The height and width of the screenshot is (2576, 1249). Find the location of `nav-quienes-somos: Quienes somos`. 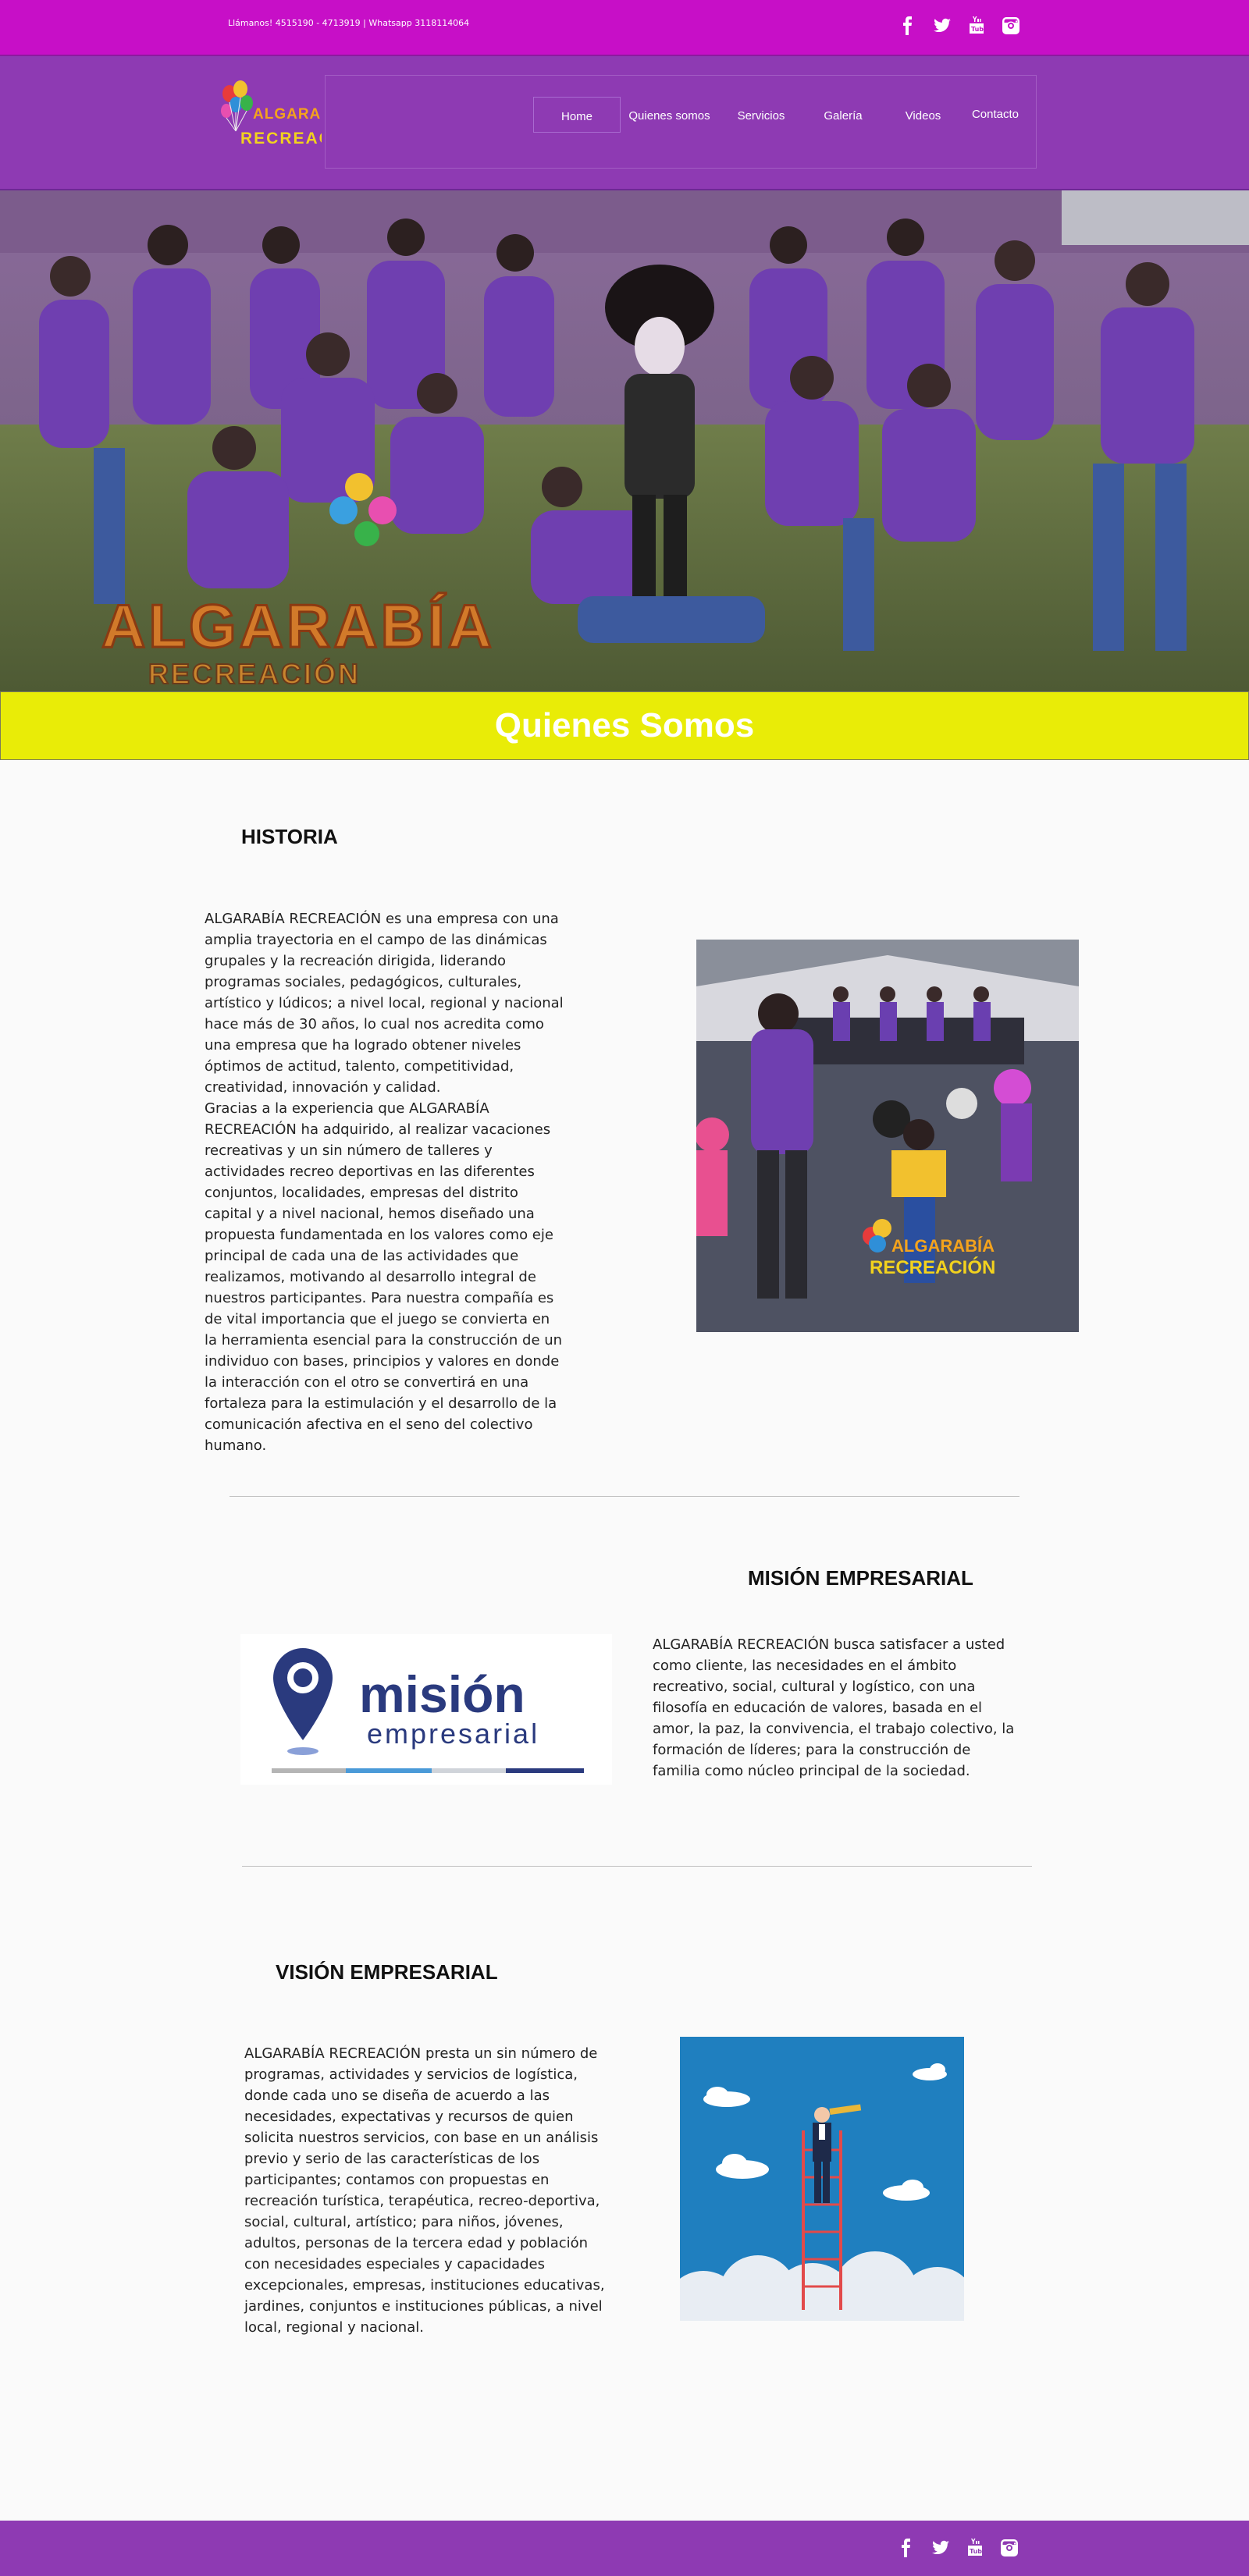

nav-quienes-somos: Quienes somos is located at coordinates (669, 114).